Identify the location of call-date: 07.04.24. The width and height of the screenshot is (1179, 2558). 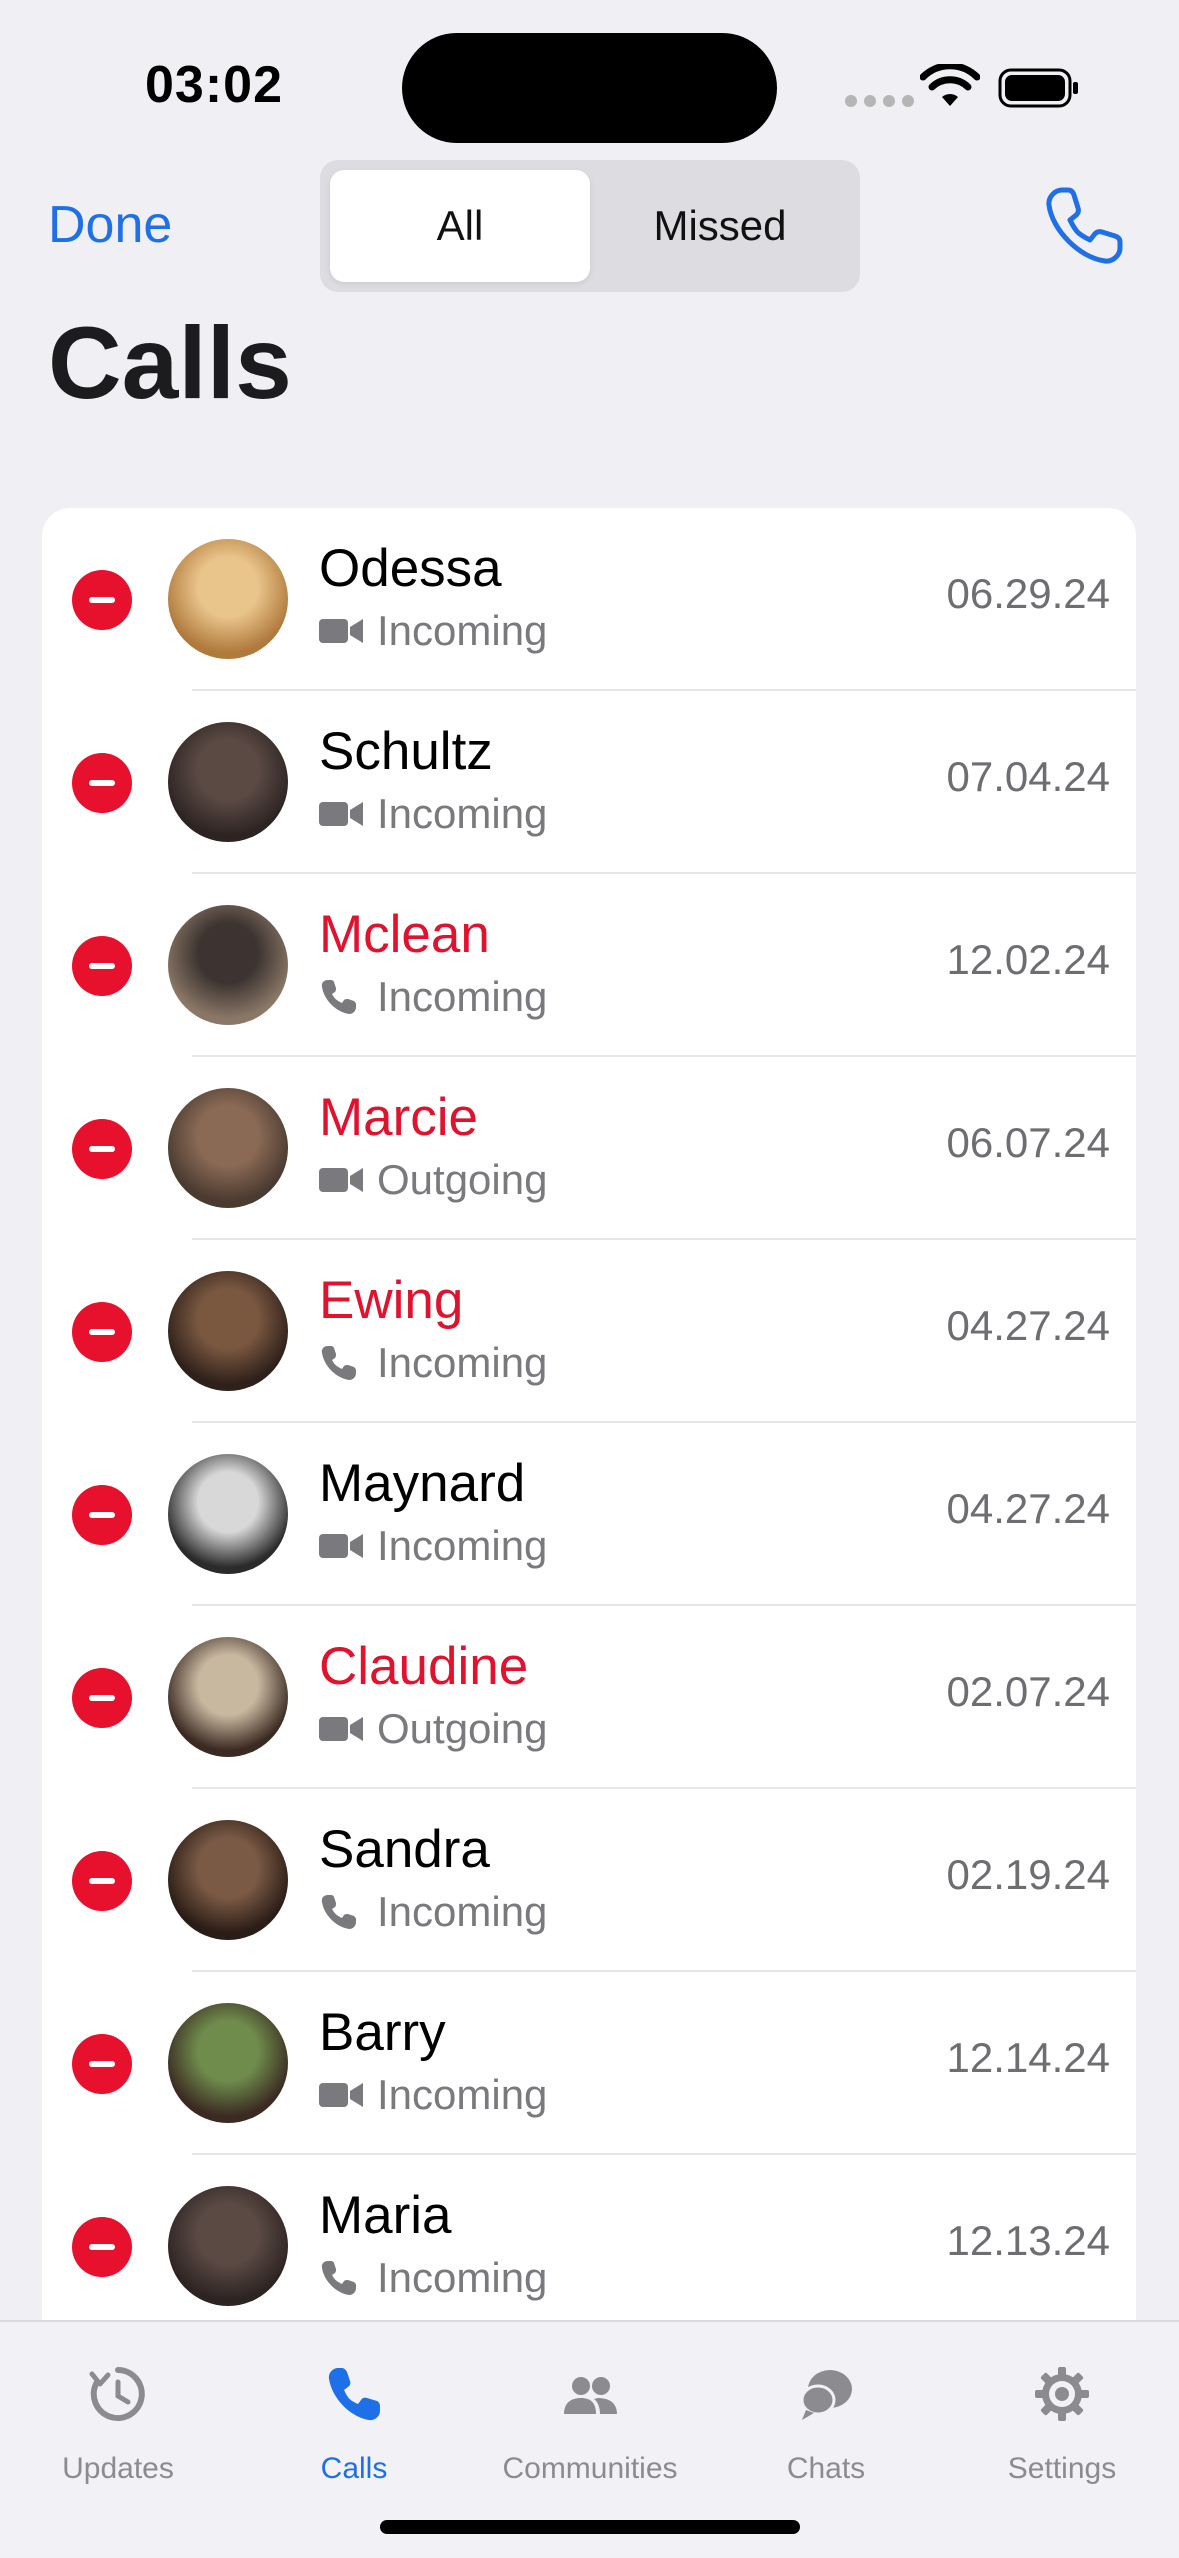
(1028, 776).